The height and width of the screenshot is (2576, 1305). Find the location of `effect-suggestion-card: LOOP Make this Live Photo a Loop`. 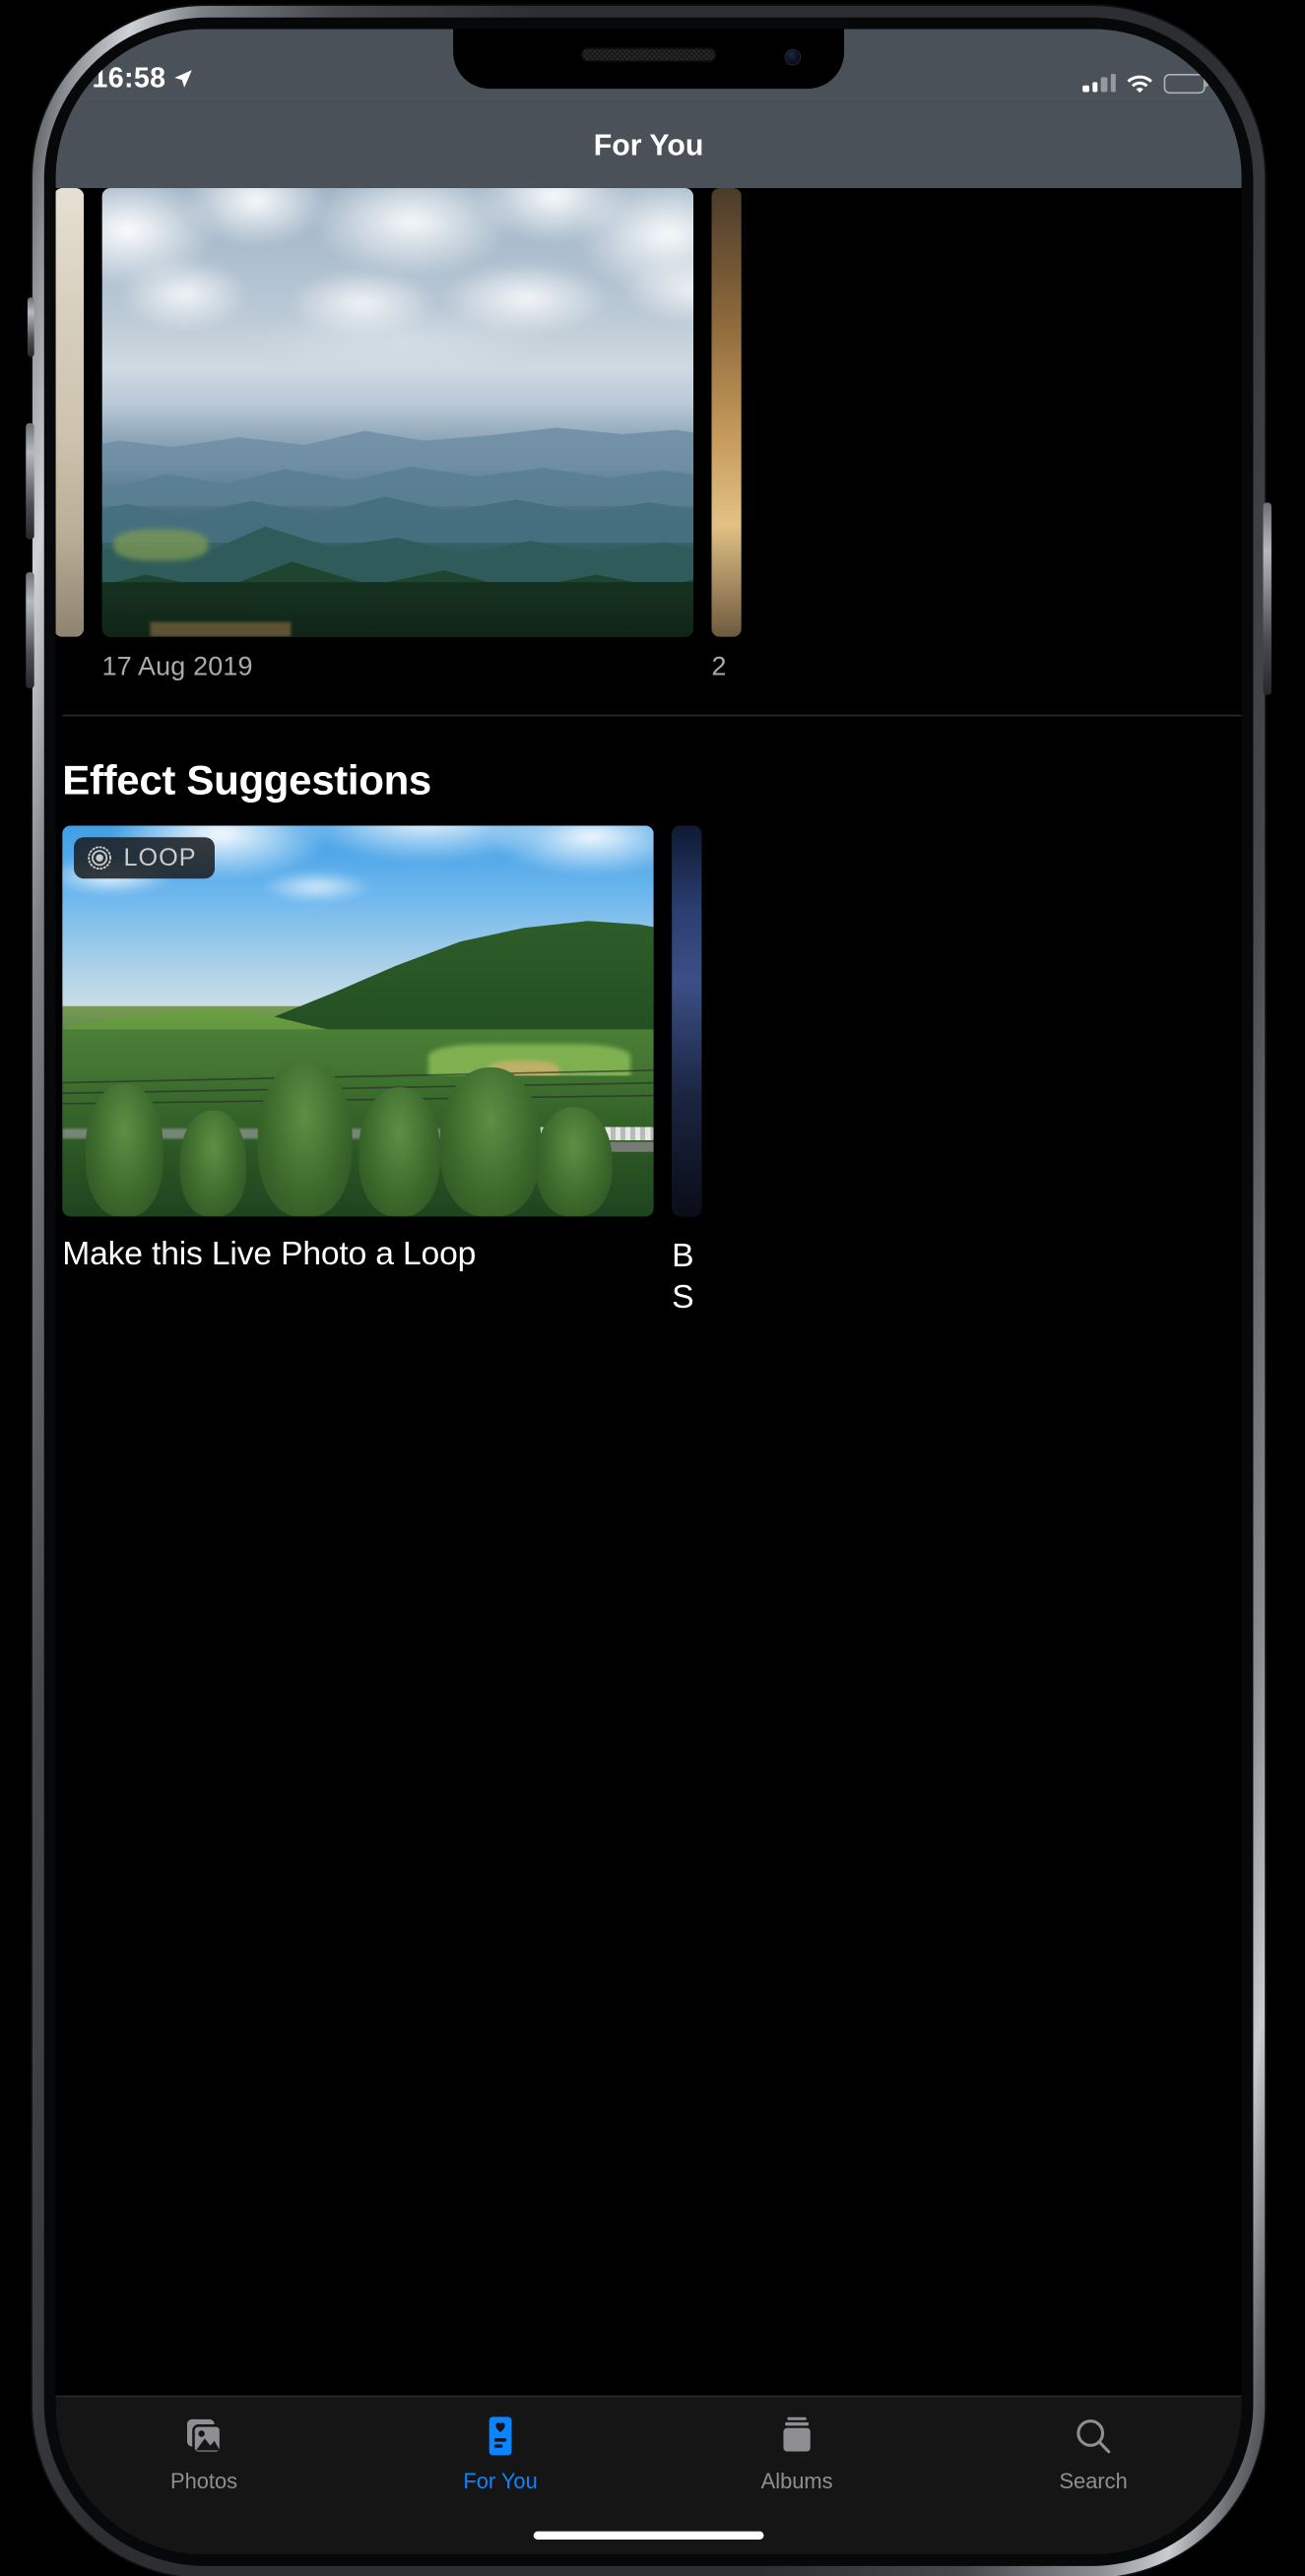

effect-suggestion-card: LOOP Make this Live Photo a Loop is located at coordinates (358, 1049).